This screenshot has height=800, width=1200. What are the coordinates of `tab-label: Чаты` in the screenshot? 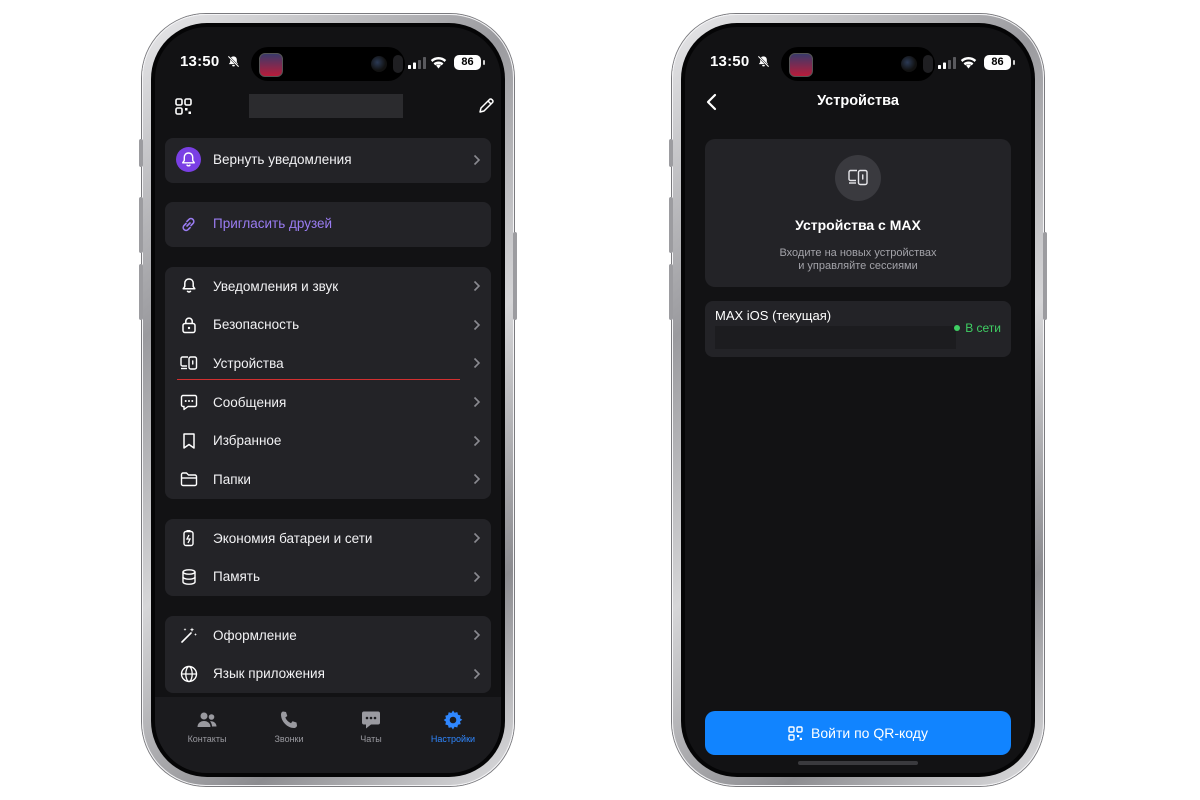 It's located at (371, 739).